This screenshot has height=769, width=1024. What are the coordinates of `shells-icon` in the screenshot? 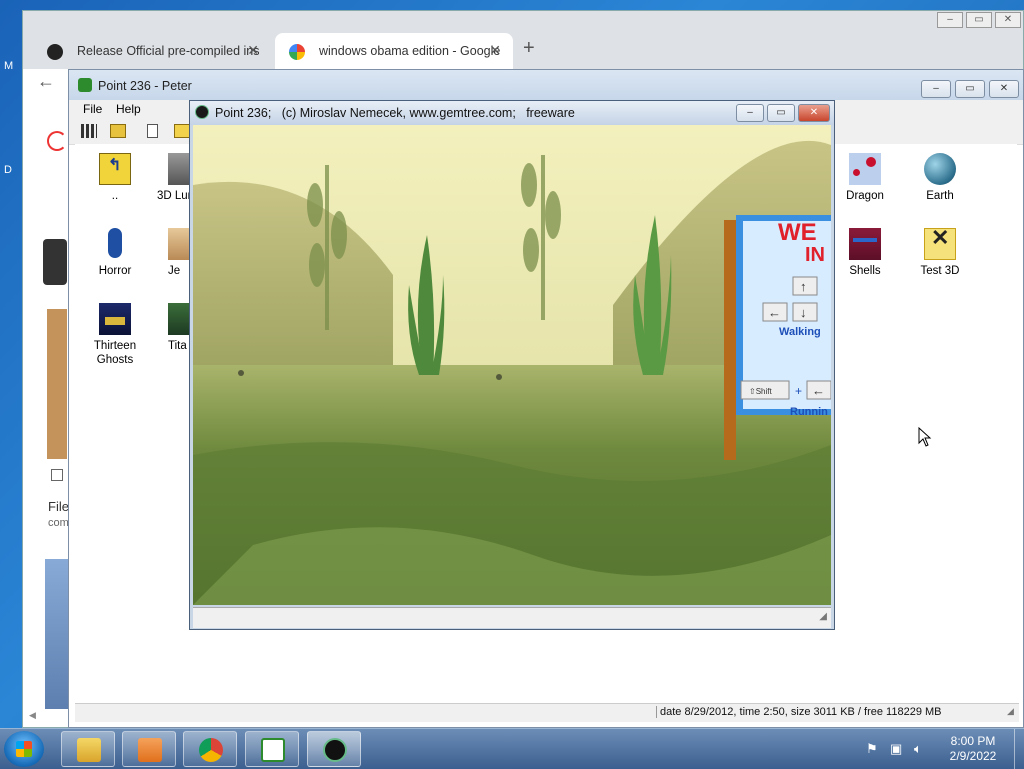 It's located at (865, 244).